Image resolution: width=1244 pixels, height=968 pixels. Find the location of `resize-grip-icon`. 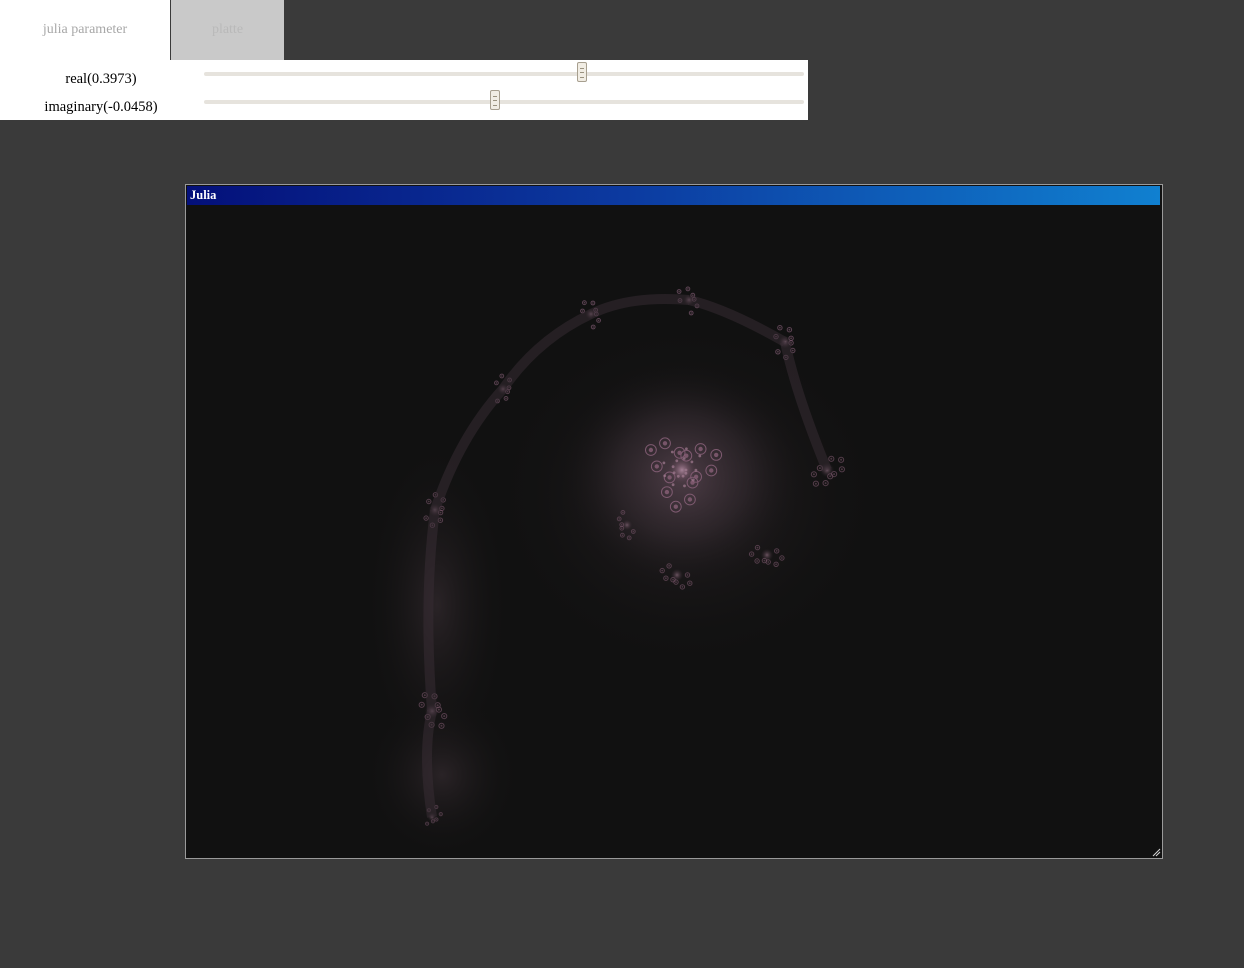

resize-grip-icon is located at coordinates (1156, 852).